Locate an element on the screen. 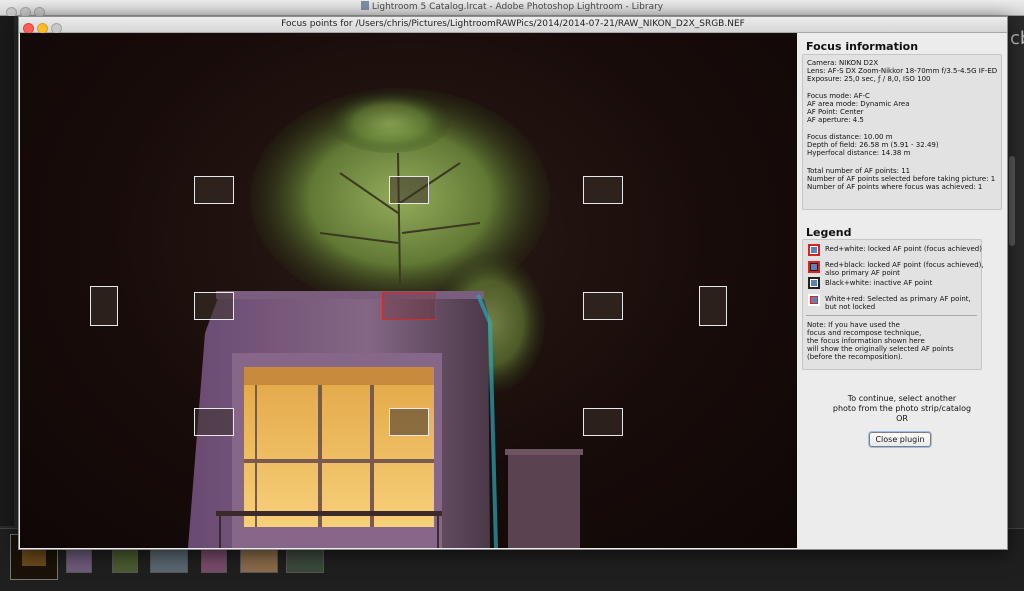 This screenshot has height=591, width=1024. af-point-mid-left is located at coordinates (214, 306).